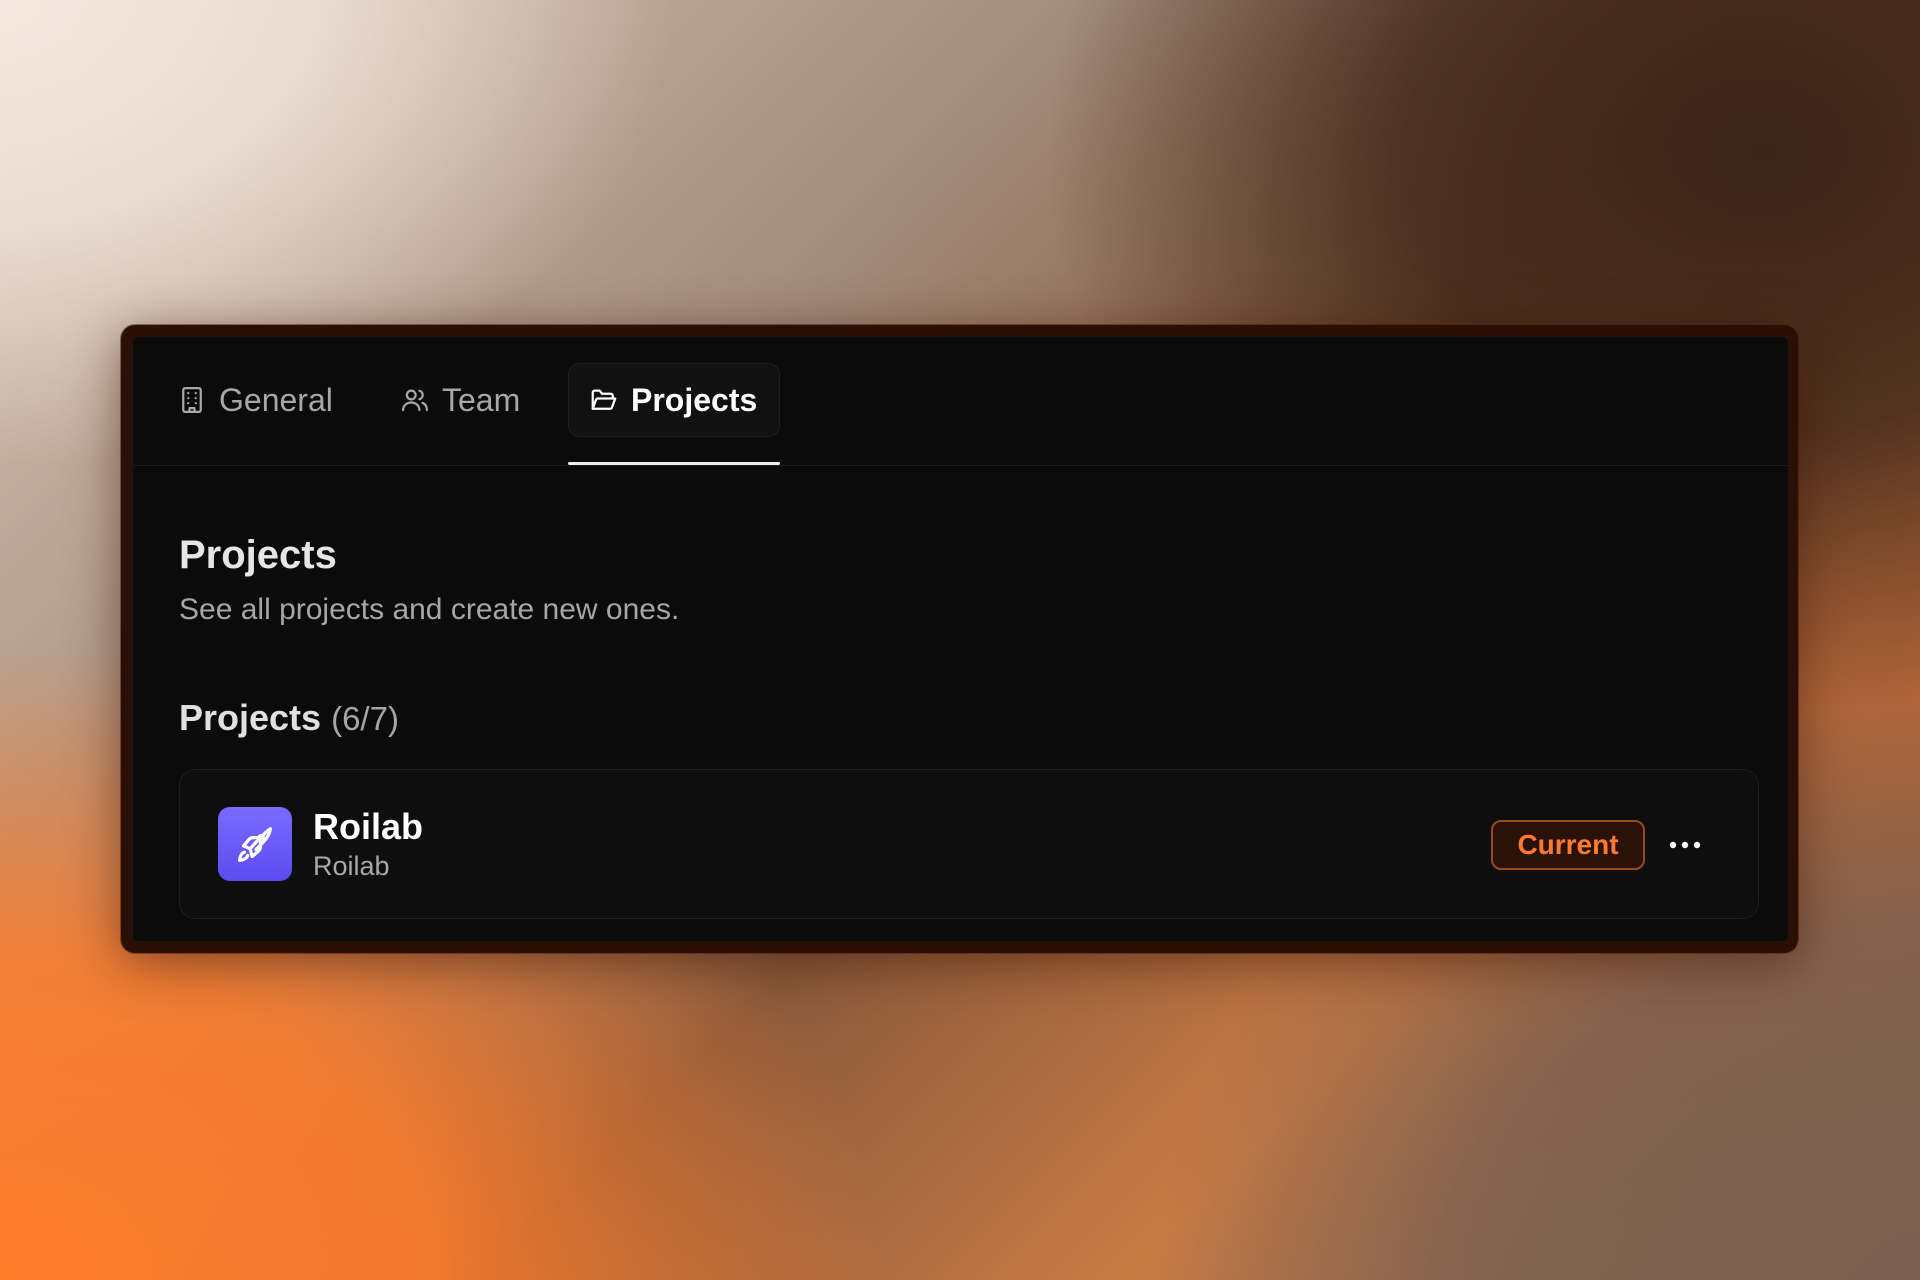 This screenshot has height=1280, width=1920. Describe the element at coordinates (258, 555) in the screenshot. I see `page-title: Projects` at that location.